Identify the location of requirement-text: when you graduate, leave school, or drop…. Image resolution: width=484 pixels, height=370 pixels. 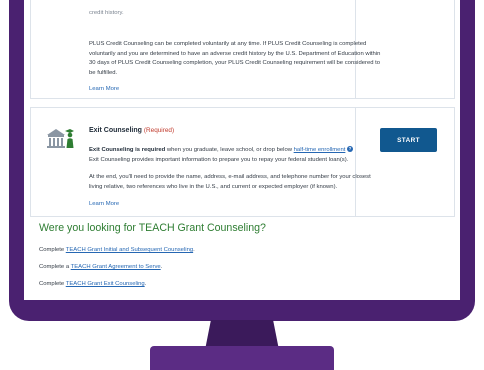
(229, 150).